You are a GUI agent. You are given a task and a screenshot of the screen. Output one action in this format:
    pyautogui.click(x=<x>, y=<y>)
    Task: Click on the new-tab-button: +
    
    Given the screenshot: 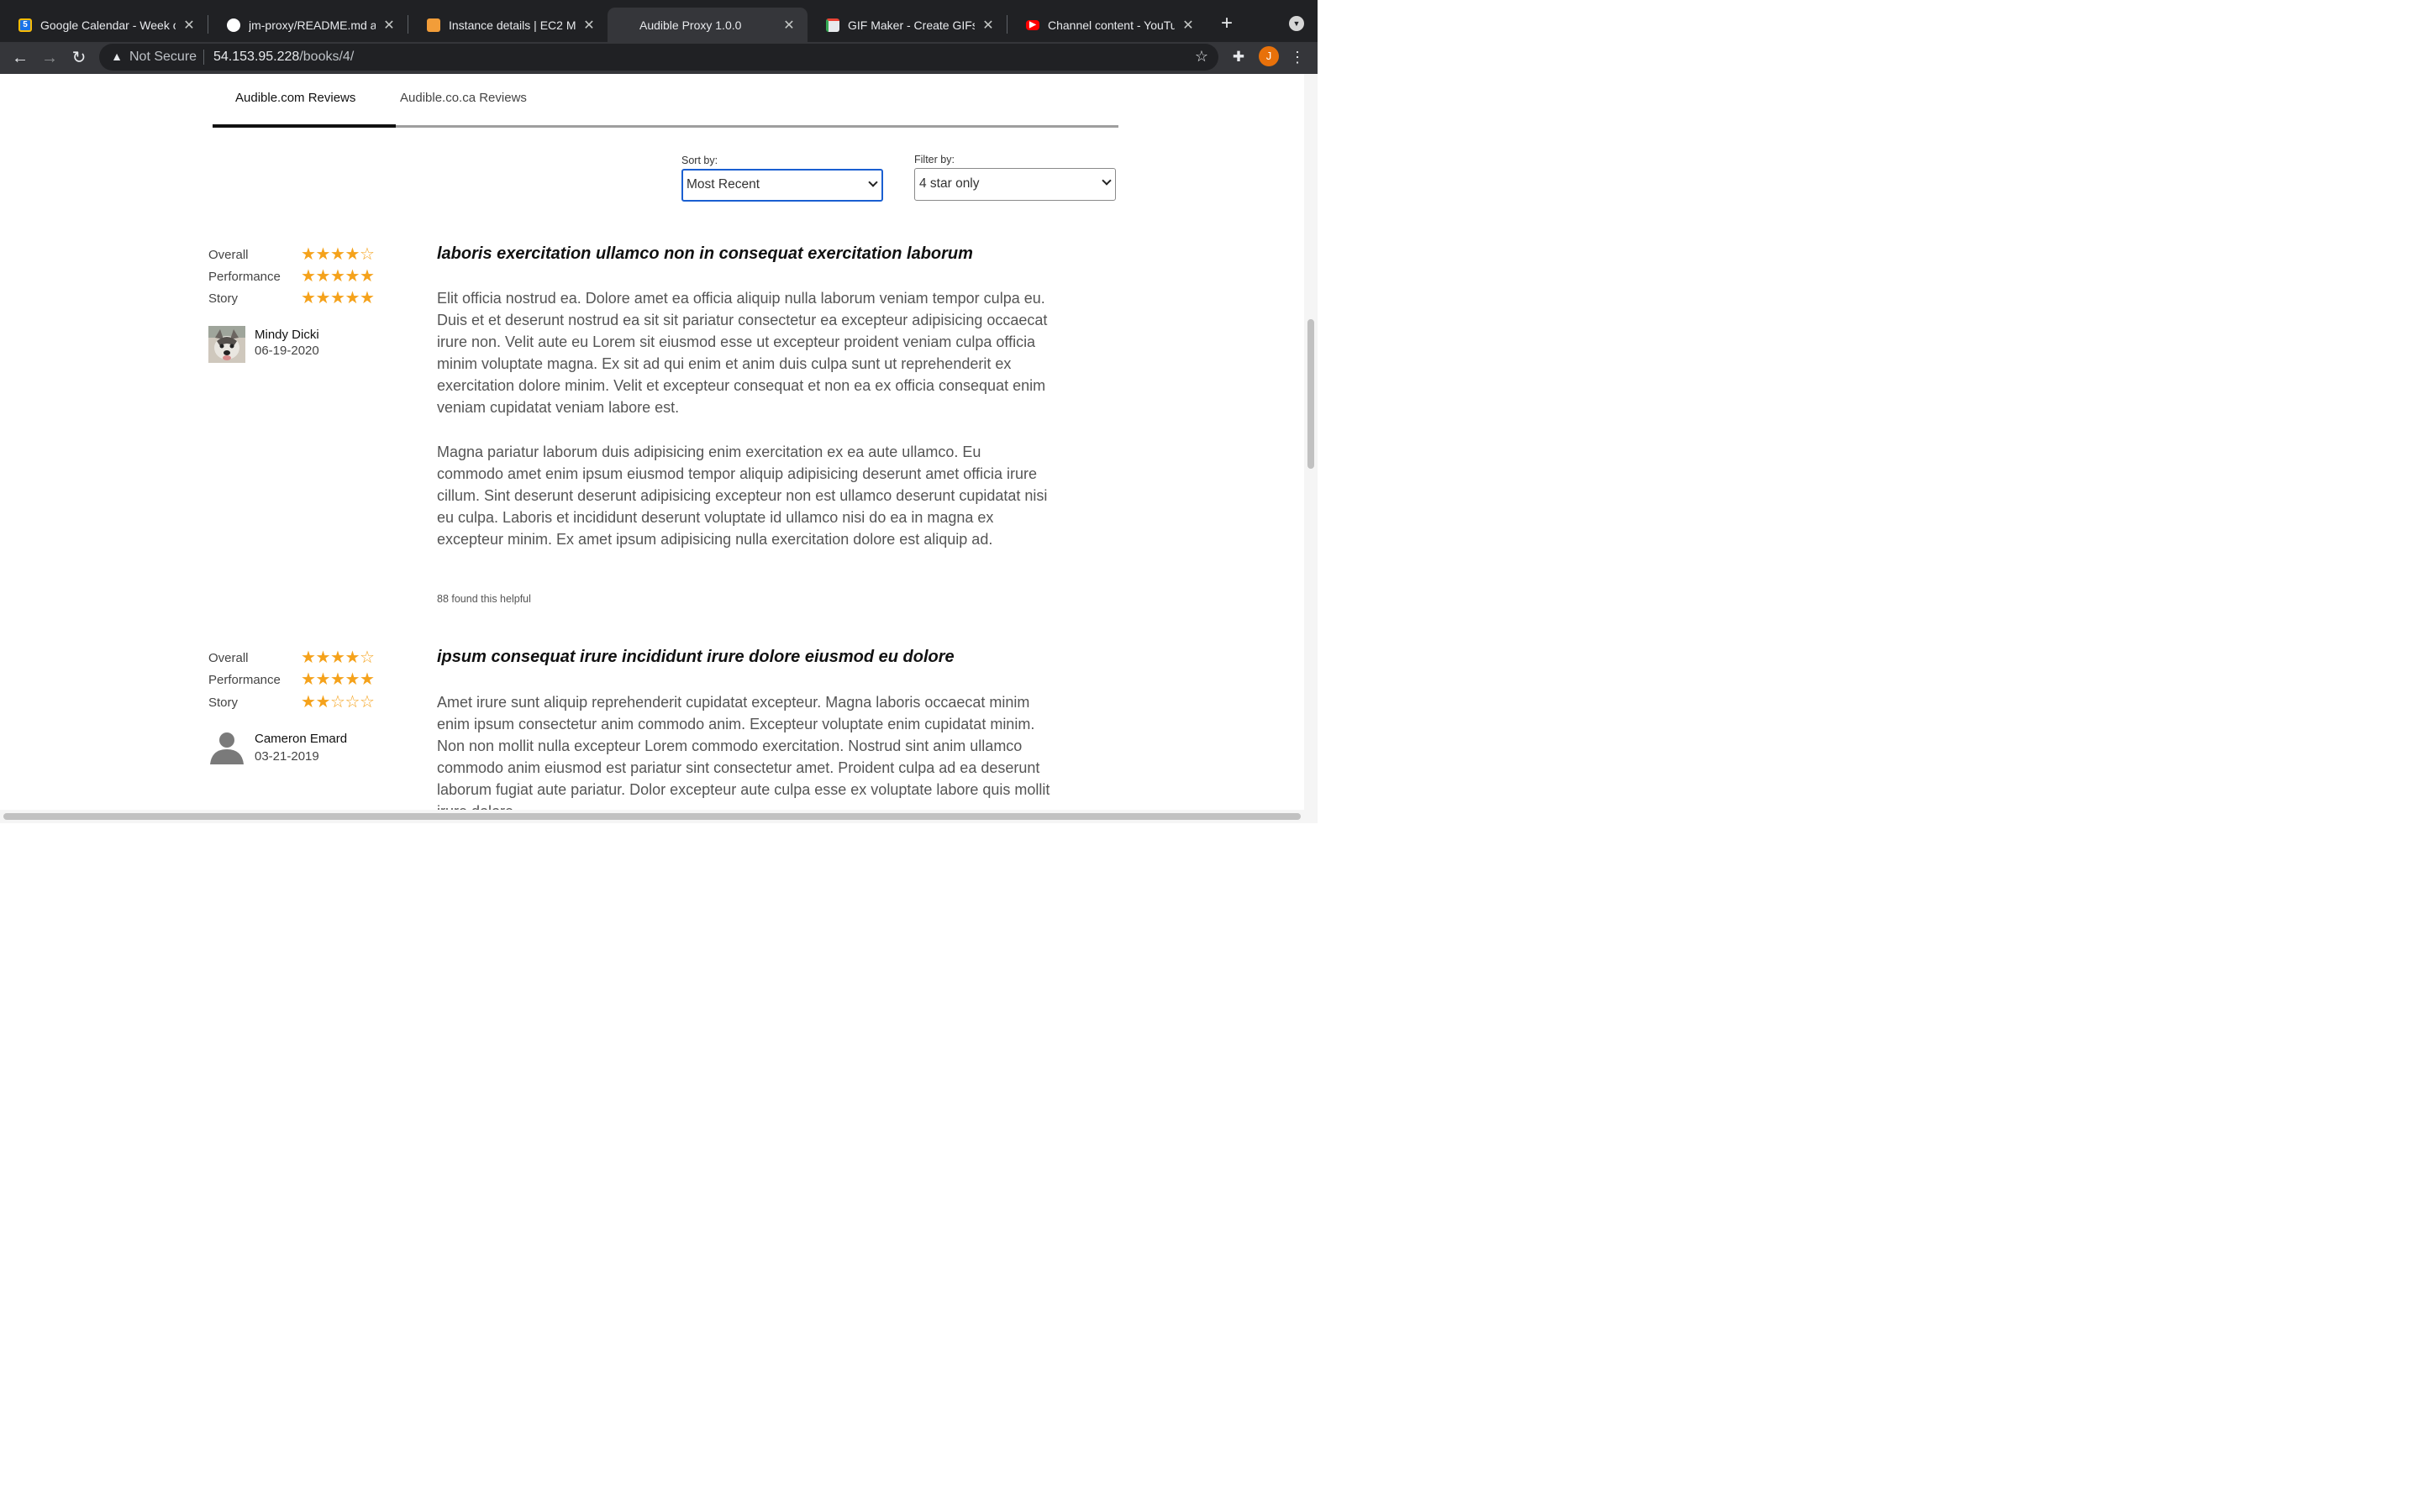 What is the action you would take?
    pyautogui.click(x=1227, y=23)
    